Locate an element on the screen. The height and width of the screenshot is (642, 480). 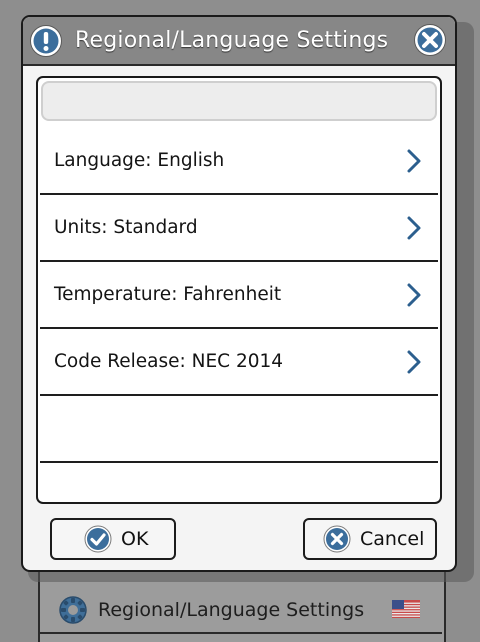
x-circle-icon is located at coordinates (337, 539).